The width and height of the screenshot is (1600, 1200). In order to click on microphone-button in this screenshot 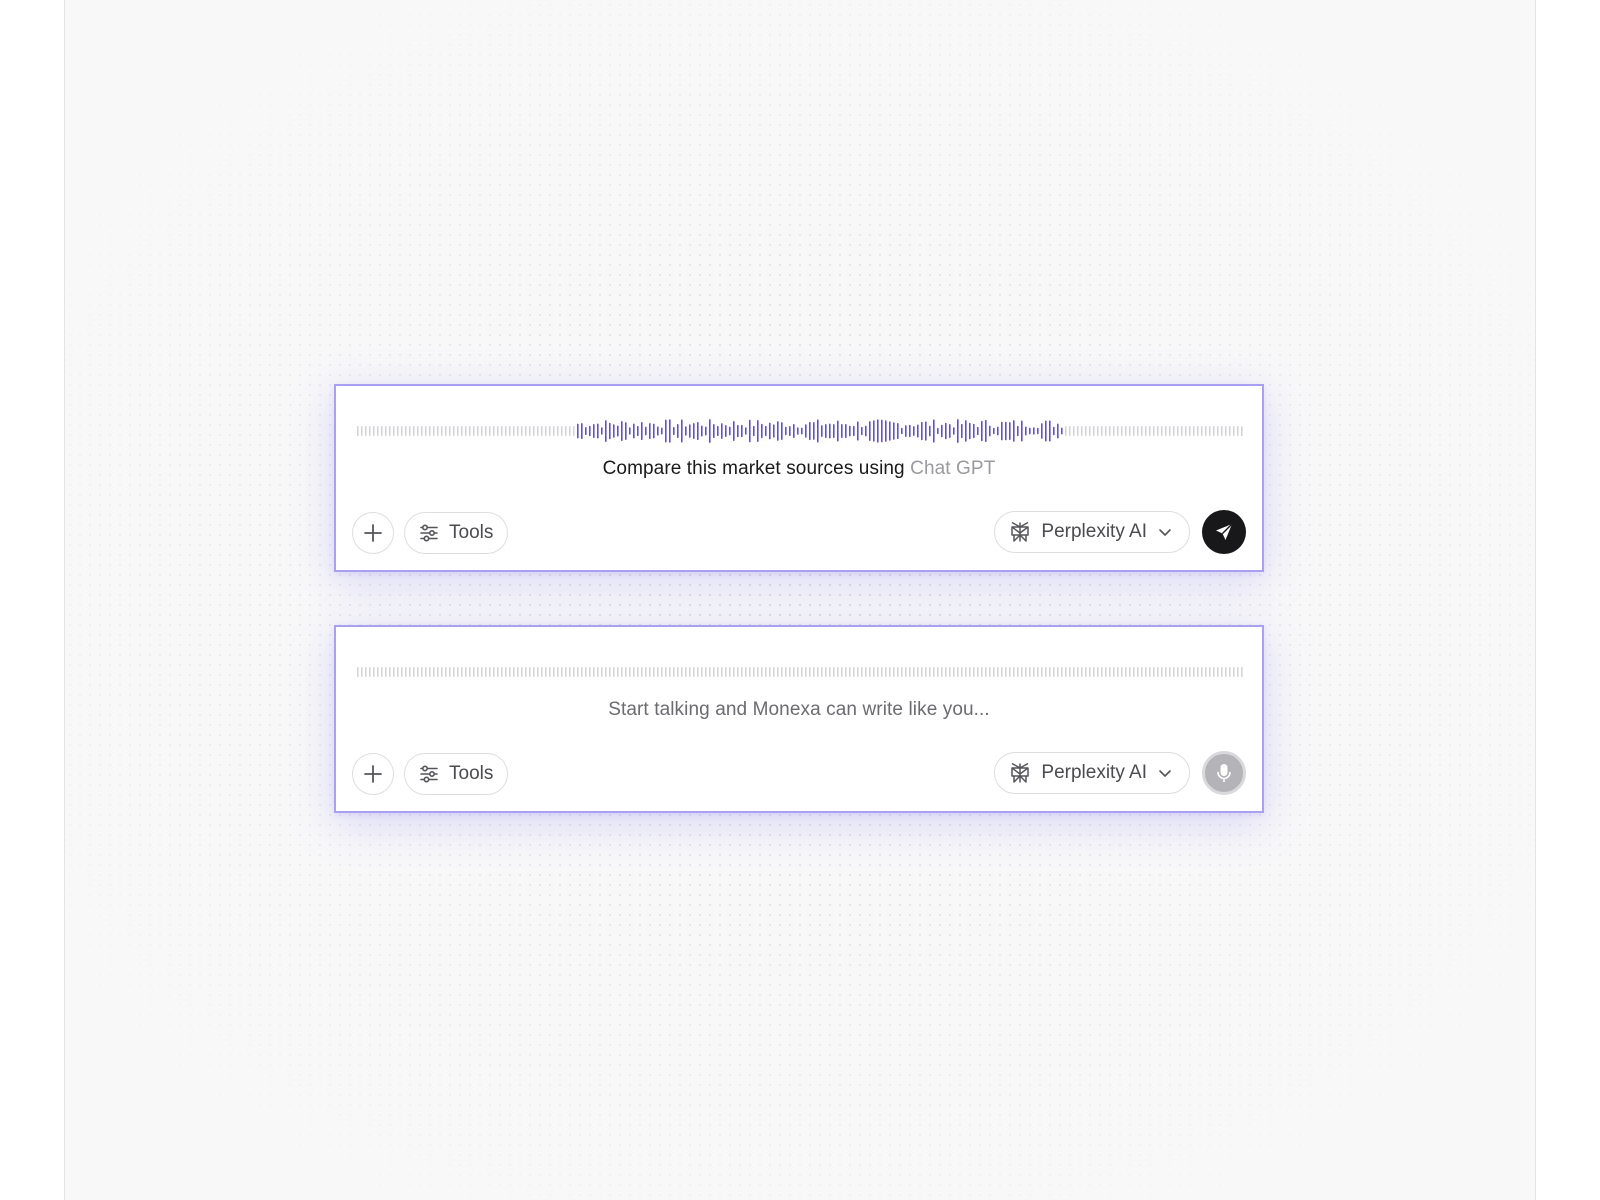, I will do `click(1224, 773)`.